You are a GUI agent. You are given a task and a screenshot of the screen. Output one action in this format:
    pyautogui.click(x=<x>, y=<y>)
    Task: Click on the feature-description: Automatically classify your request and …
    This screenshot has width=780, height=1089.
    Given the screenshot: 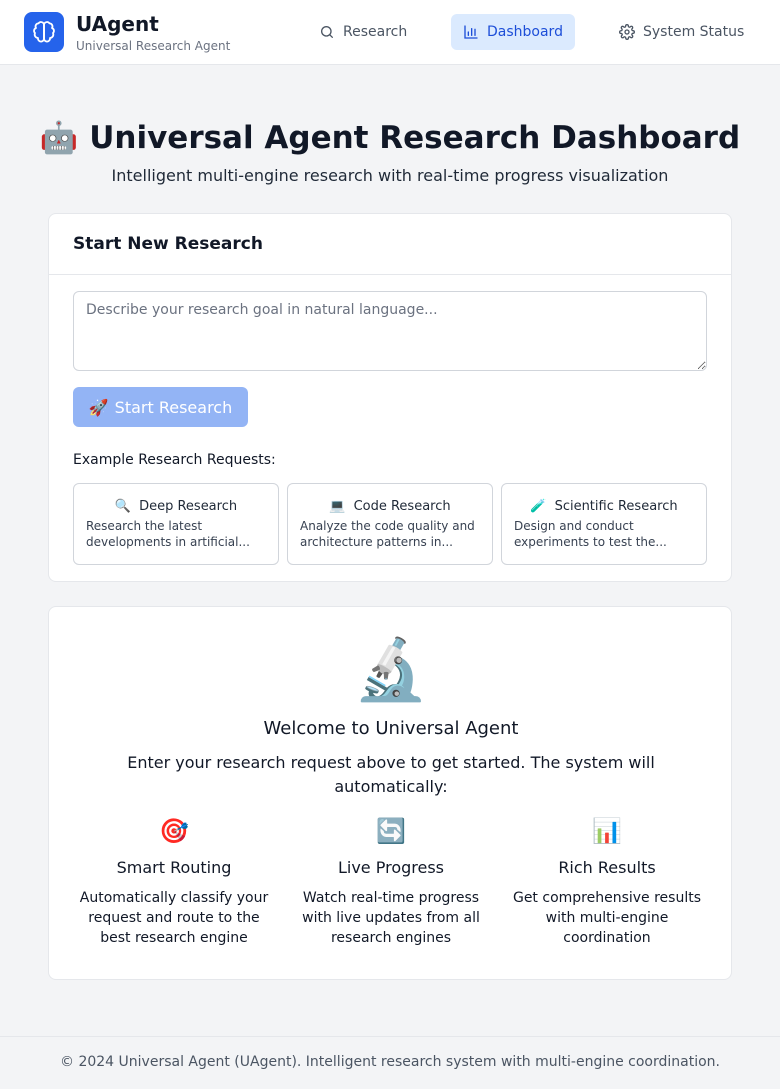 What is the action you would take?
    pyautogui.click(x=174, y=918)
    